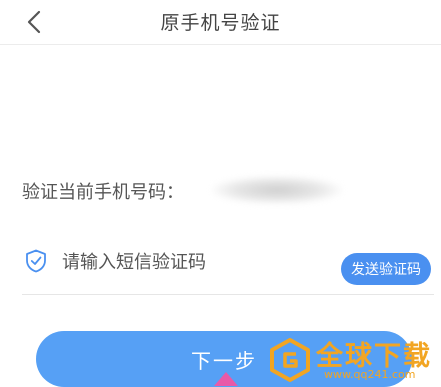  What do you see at coordinates (103, 192) in the screenshot?
I see `verify-phone-label: 验证当前手机号码：` at bounding box center [103, 192].